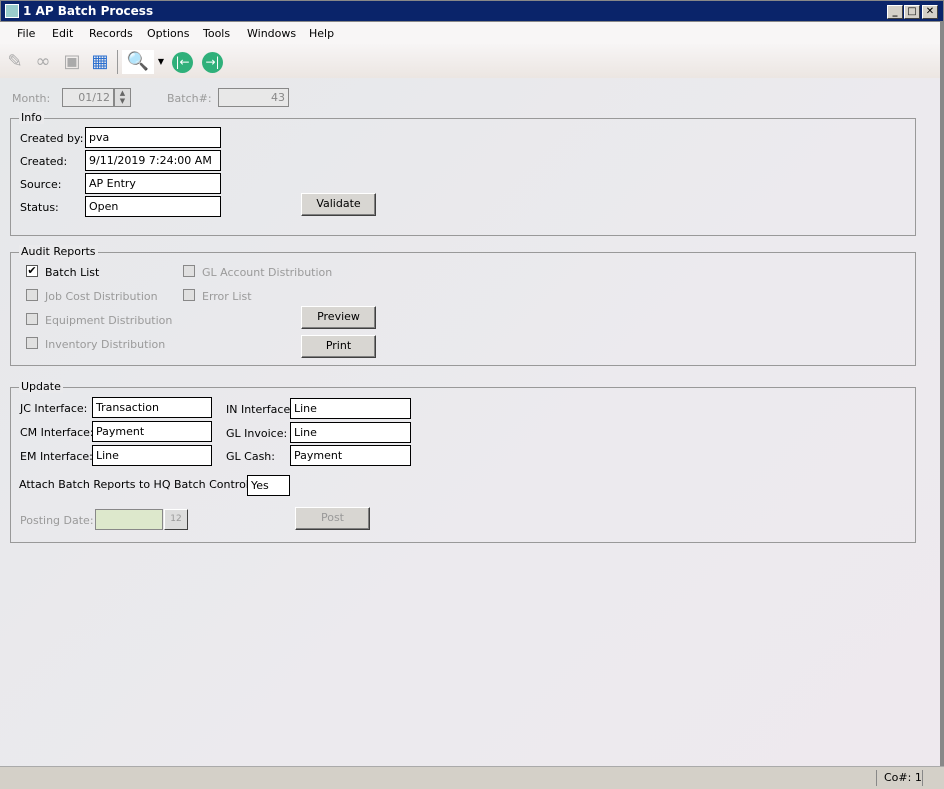  What do you see at coordinates (338, 204) in the screenshot?
I see `validate-button: Validate` at bounding box center [338, 204].